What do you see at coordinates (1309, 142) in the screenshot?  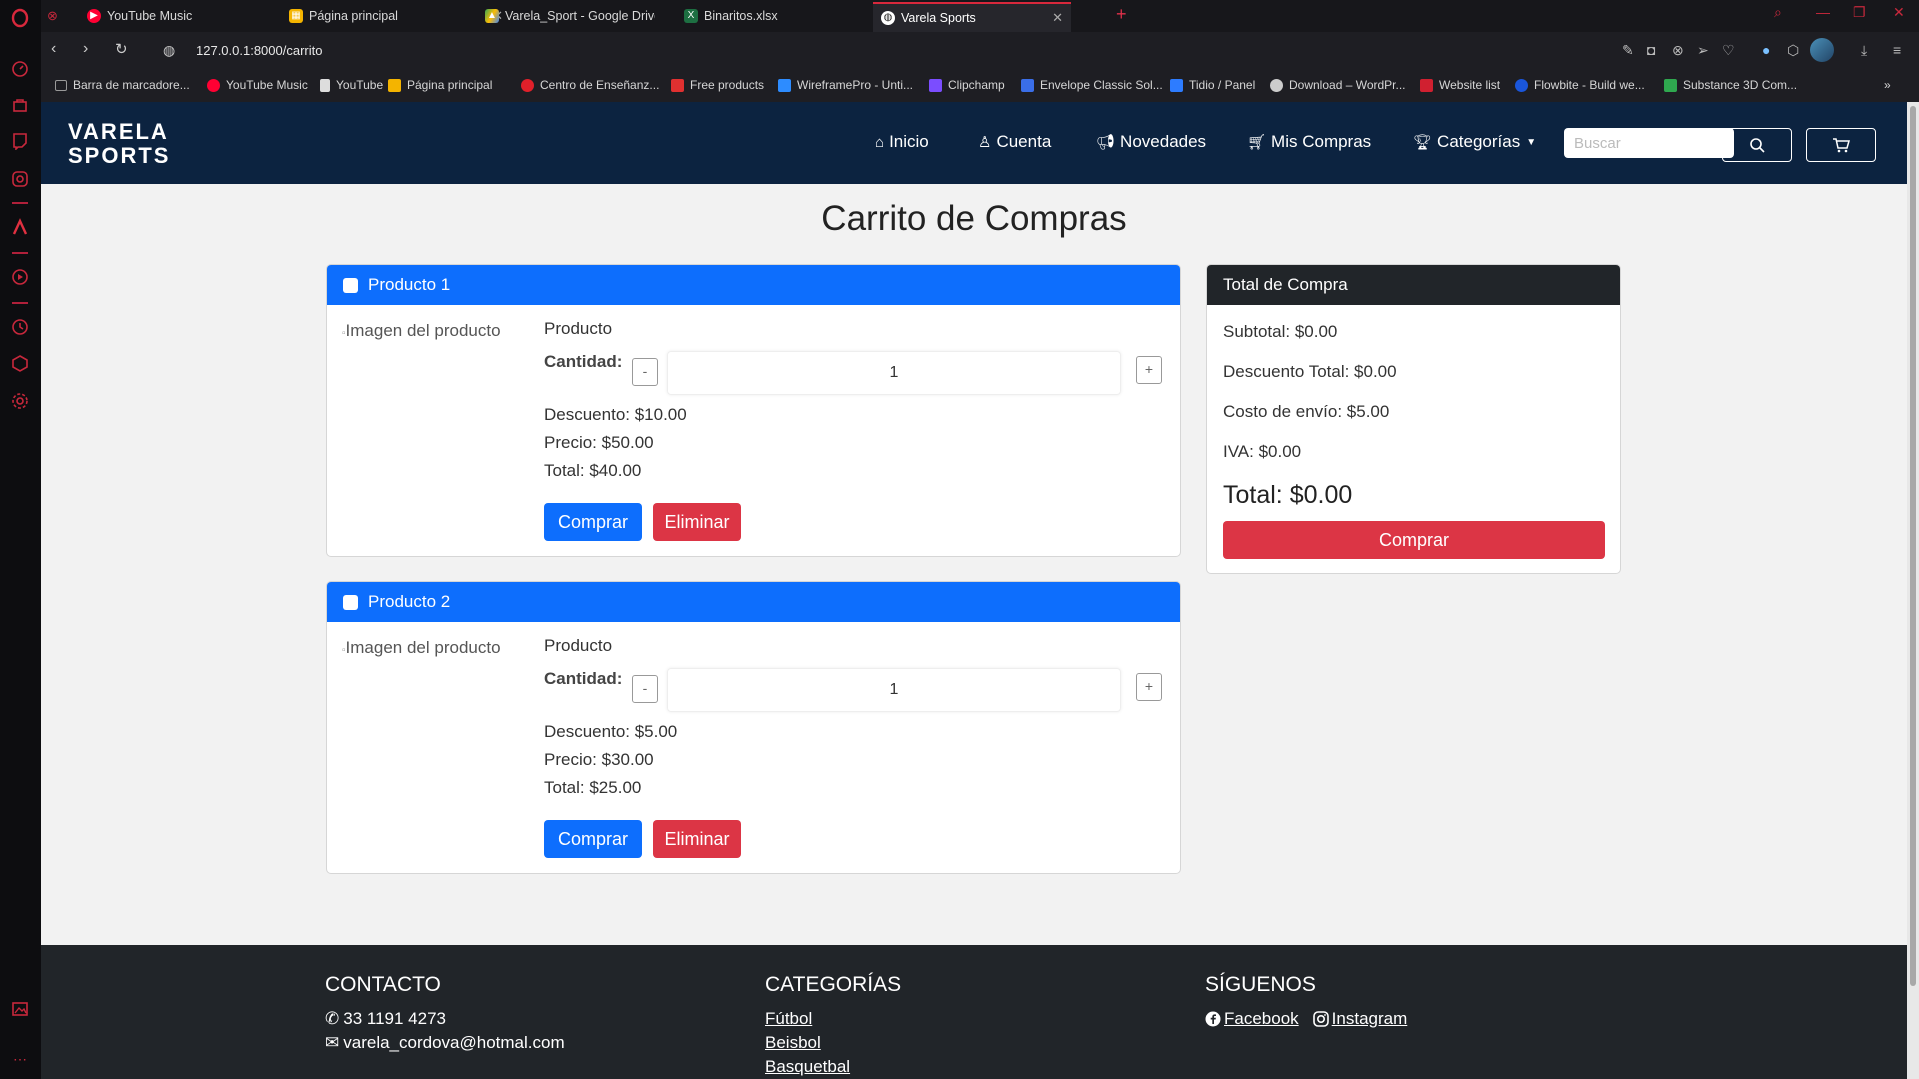 I see `nav-link-mis-compras: 🛒︎ Mis Compras` at bounding box center [1309, 142].